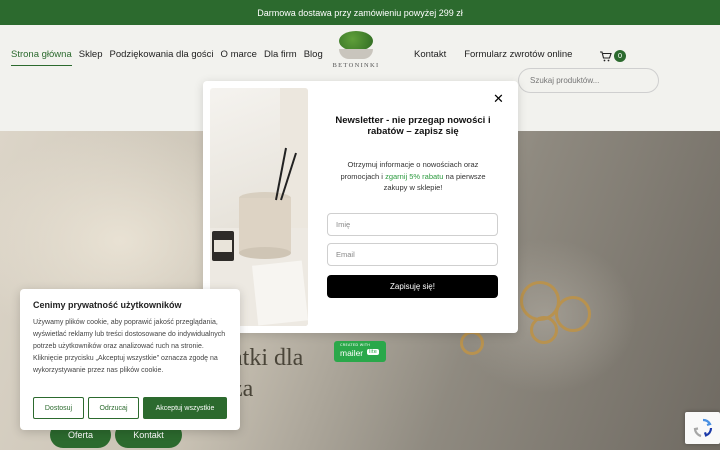  I want to click on nav-item-business: Dla firm, so click(280, 57).